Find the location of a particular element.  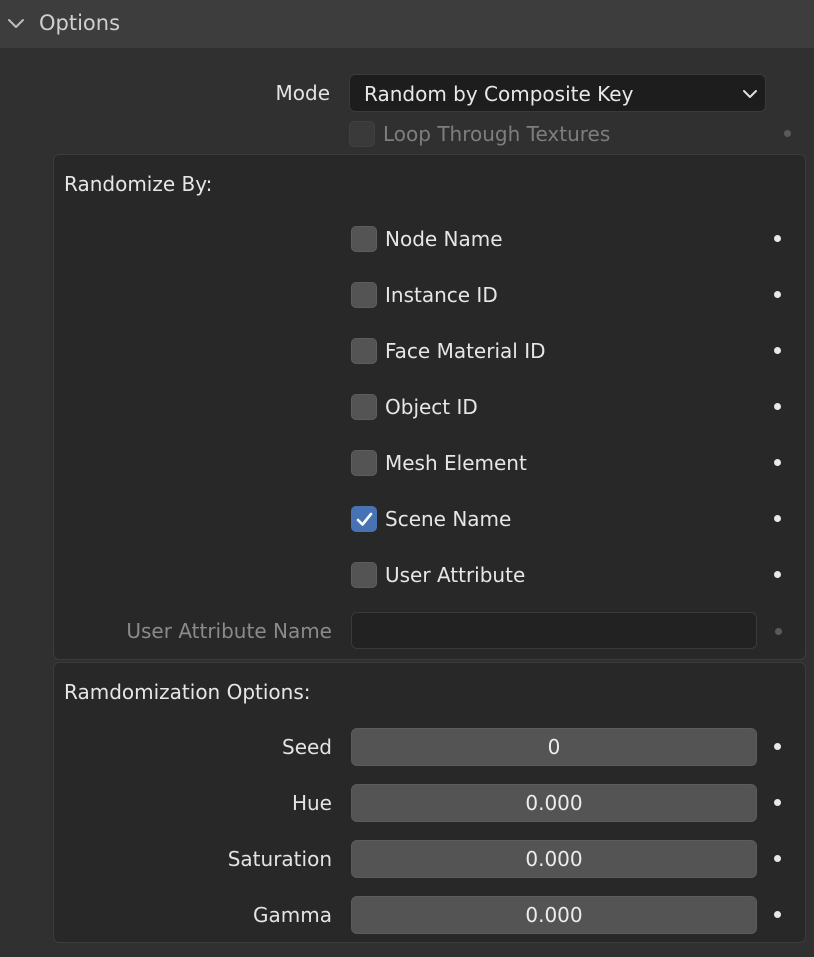

gamma-field: 0.000 is located at coordinates (554, 915).